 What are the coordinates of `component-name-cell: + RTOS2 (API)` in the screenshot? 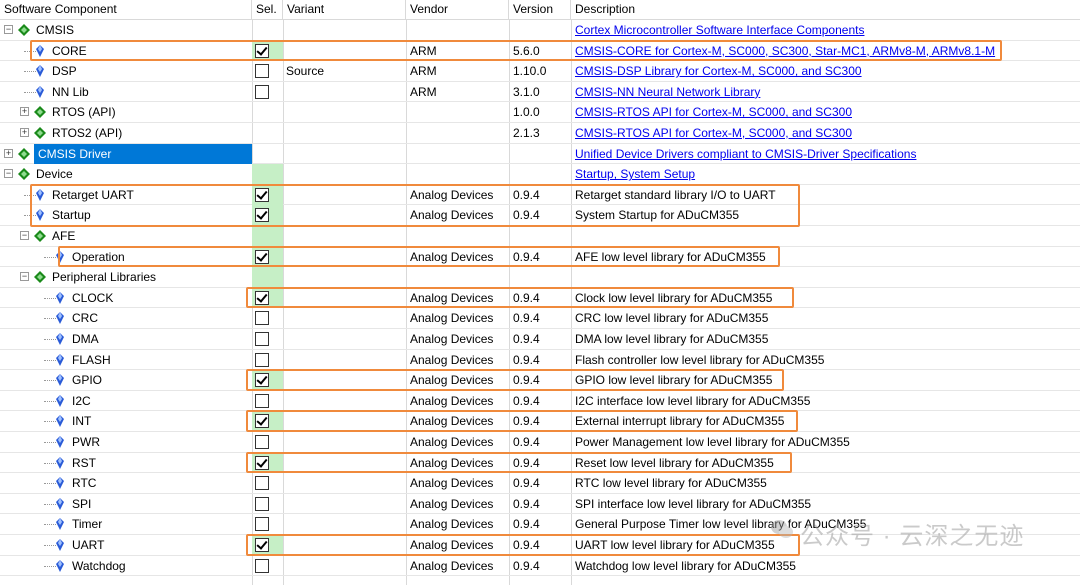 It's located at (126, 133).